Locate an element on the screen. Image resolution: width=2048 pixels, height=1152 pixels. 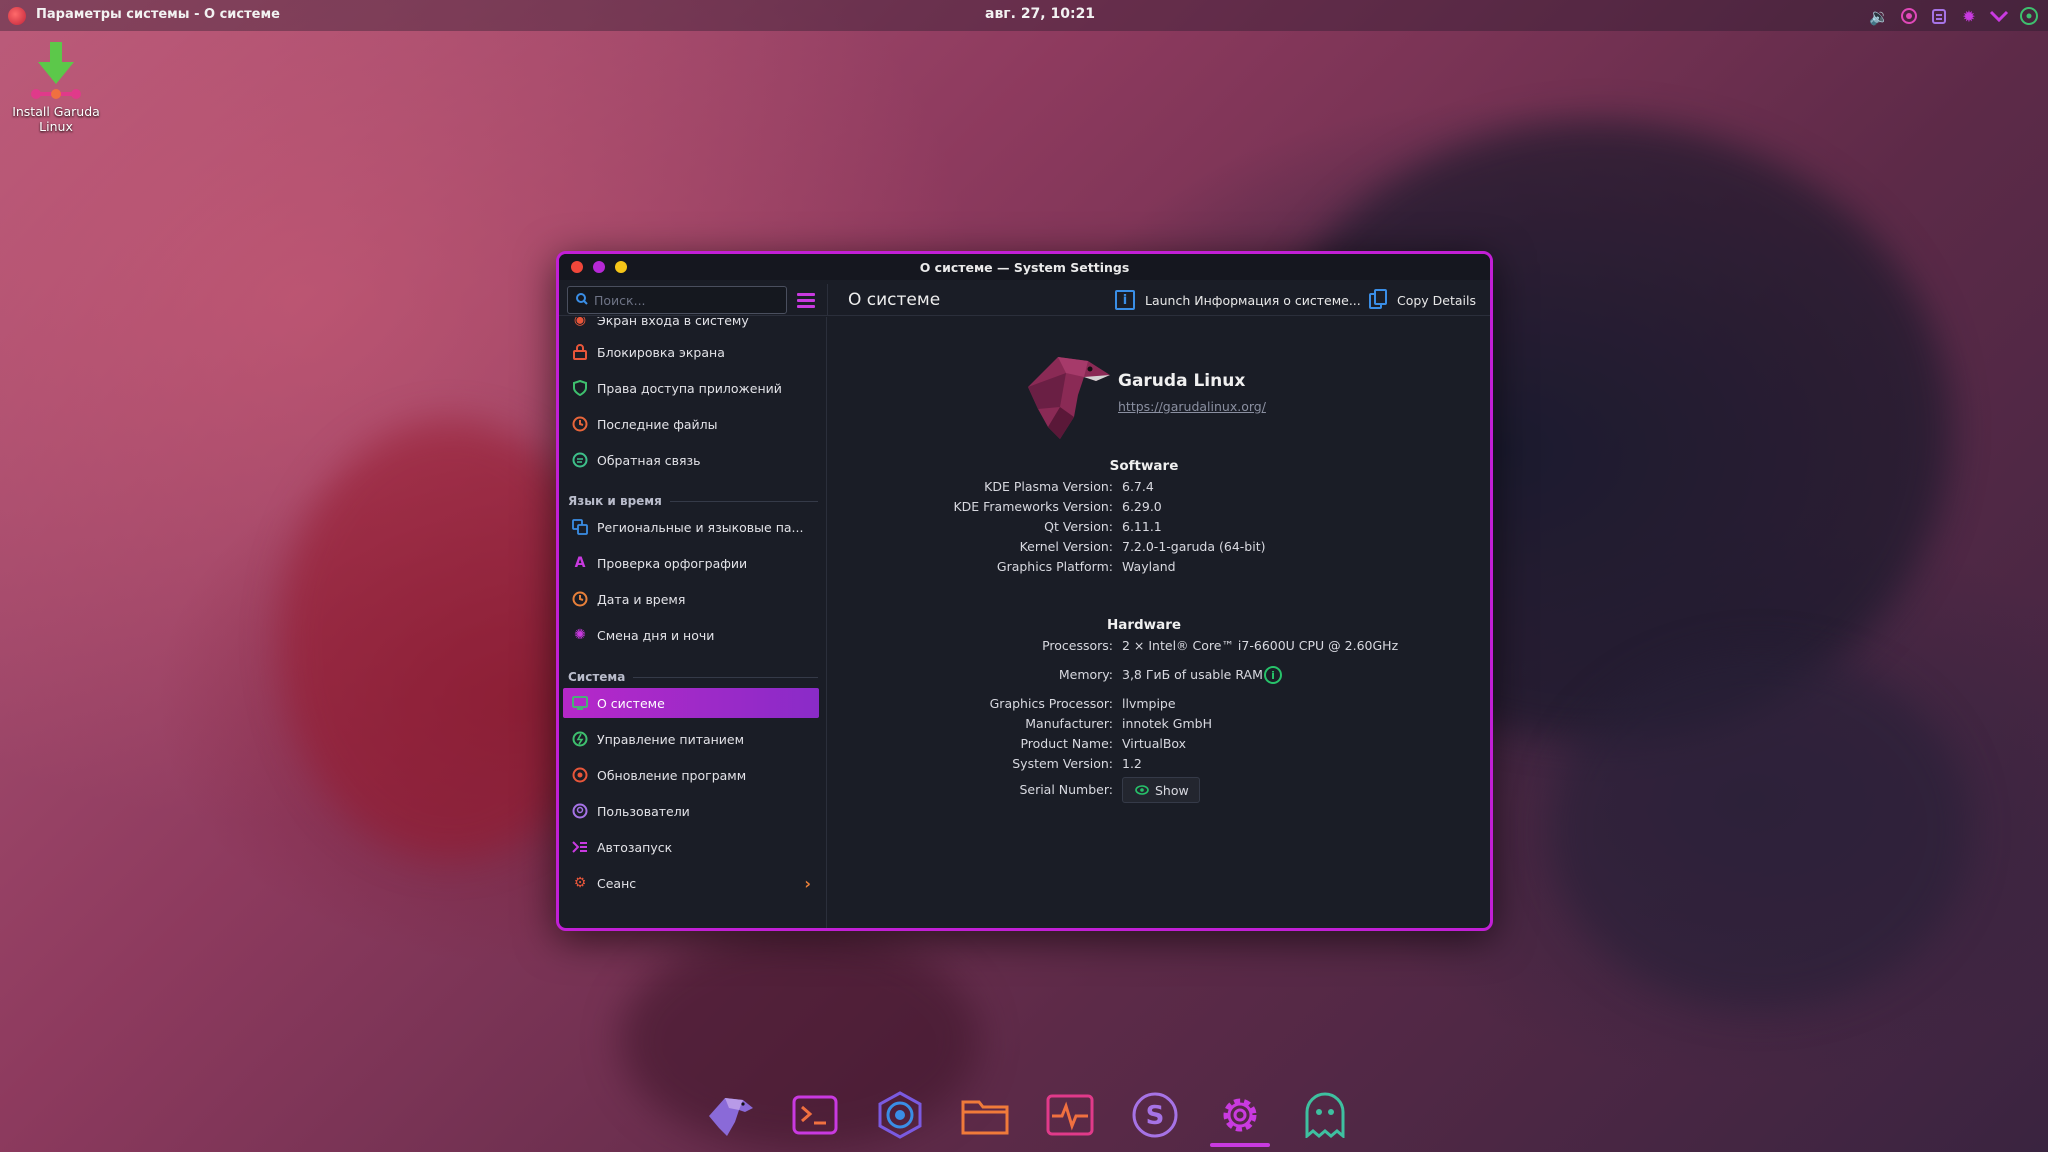
translate-icon is located at coordinates (580, 527).